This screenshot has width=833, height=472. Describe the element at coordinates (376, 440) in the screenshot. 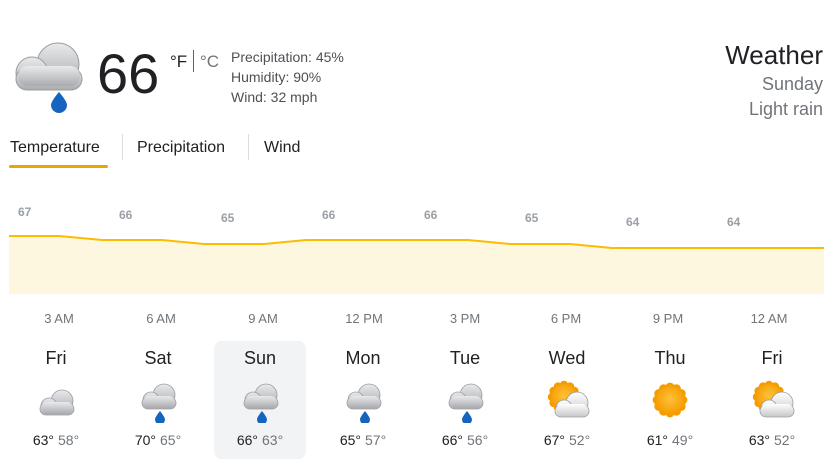

I see `low-temperature: 57°` at that location.